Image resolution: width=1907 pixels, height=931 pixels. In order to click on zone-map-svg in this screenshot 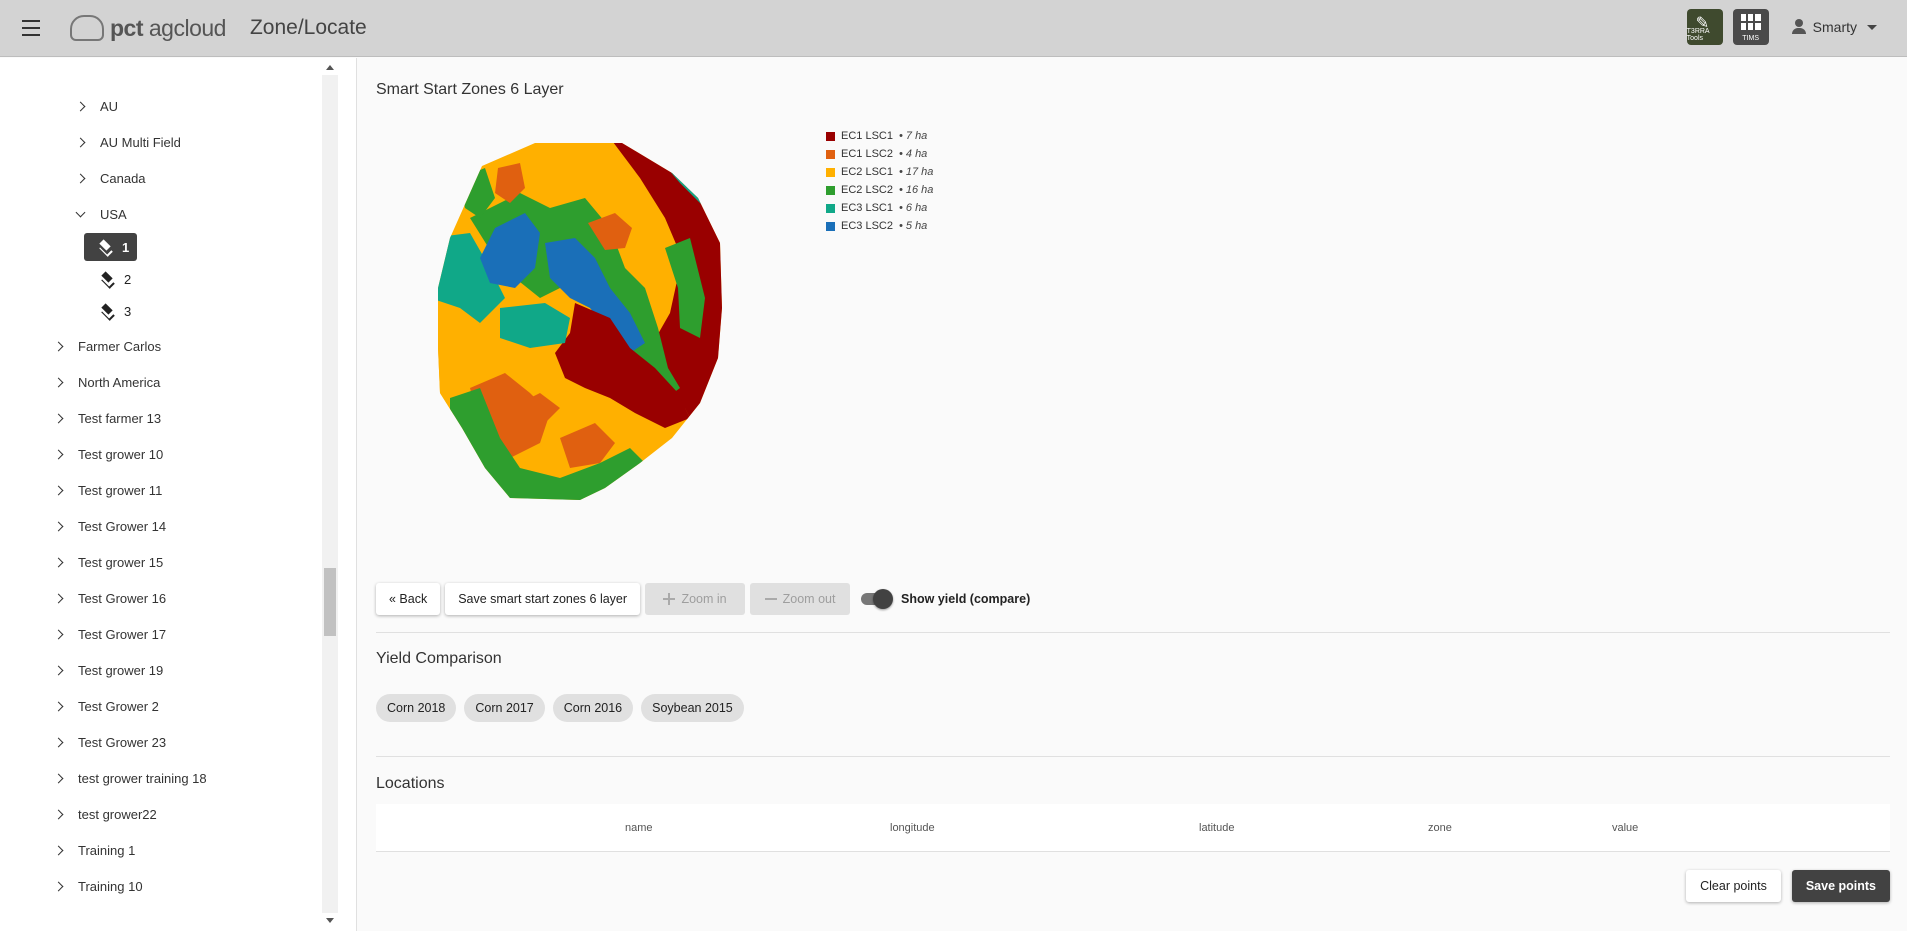, I will do `click(590, 323)`.